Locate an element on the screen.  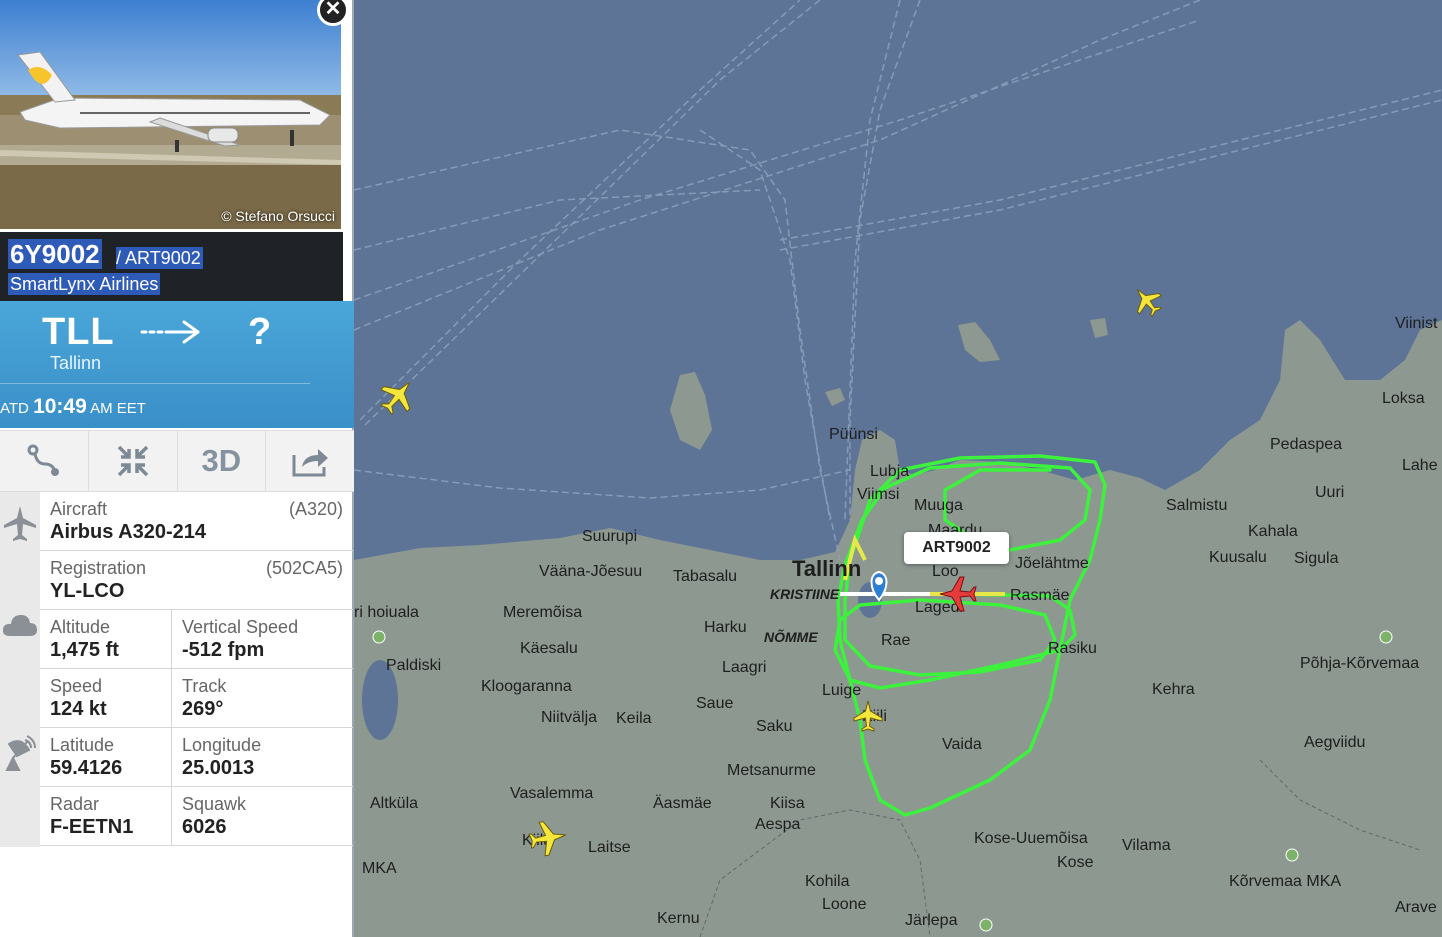
place-label: Muuga is located at coordinates (938, 505).